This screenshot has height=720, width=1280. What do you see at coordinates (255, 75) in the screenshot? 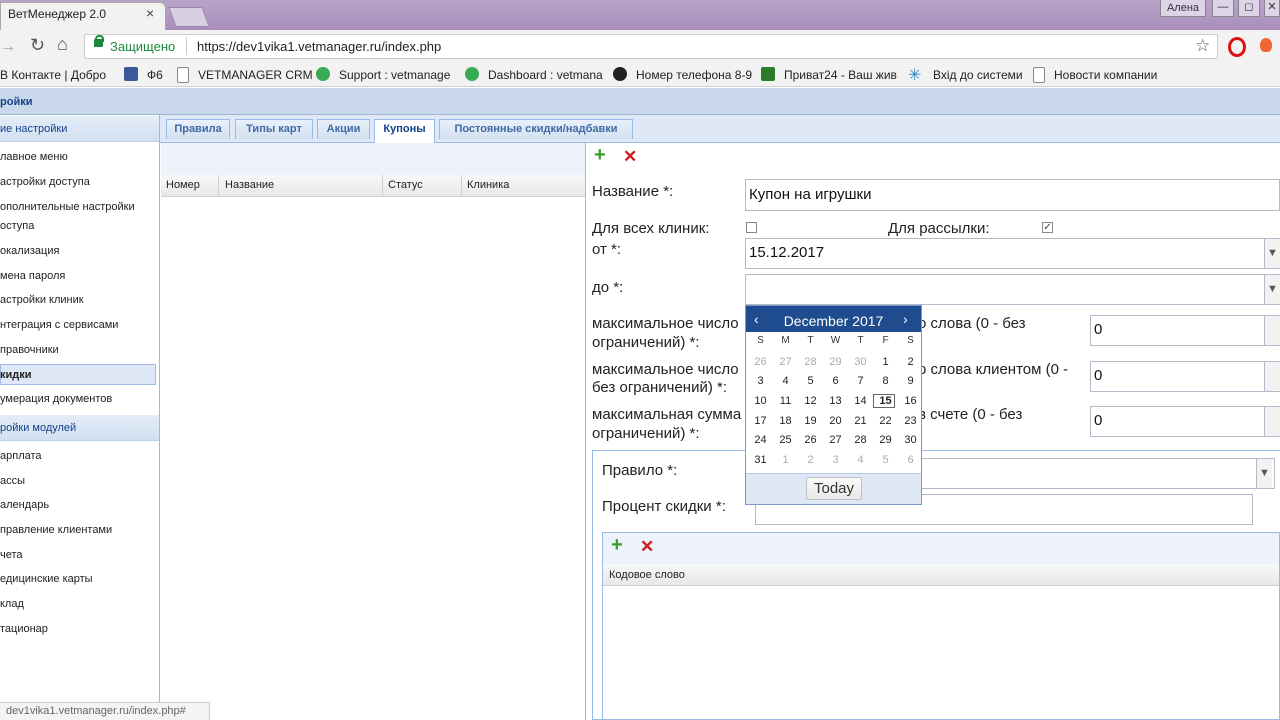
I see `bookmark-item: VETMANAGER CRM` at bounding box center [255, 75].